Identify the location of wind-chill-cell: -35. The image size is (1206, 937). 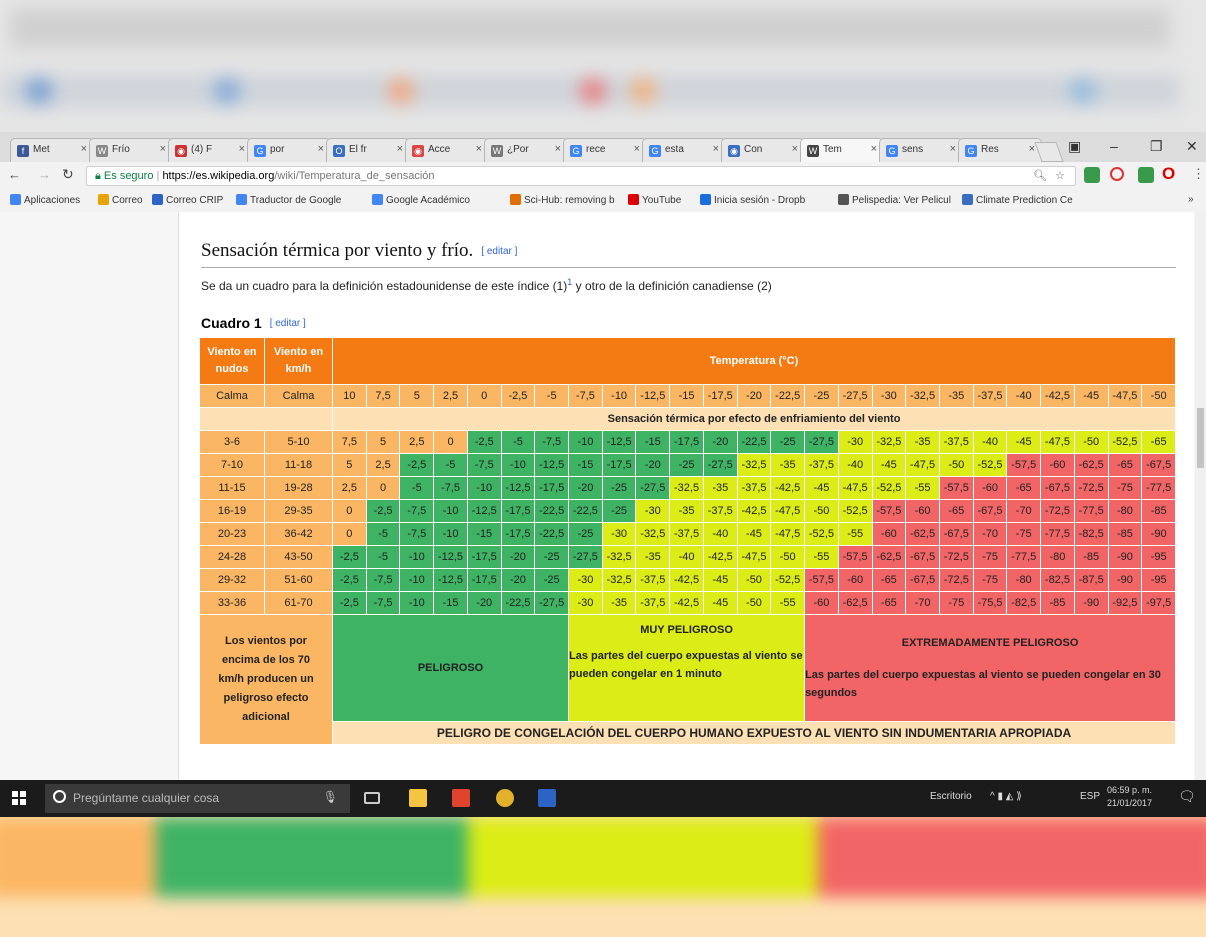
(686, 511).